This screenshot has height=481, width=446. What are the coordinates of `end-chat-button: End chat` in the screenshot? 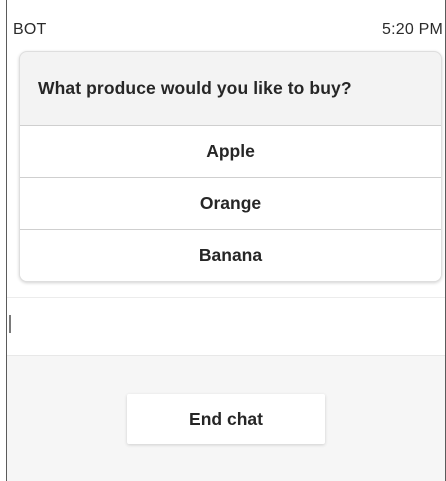 It's located at (226, 419).